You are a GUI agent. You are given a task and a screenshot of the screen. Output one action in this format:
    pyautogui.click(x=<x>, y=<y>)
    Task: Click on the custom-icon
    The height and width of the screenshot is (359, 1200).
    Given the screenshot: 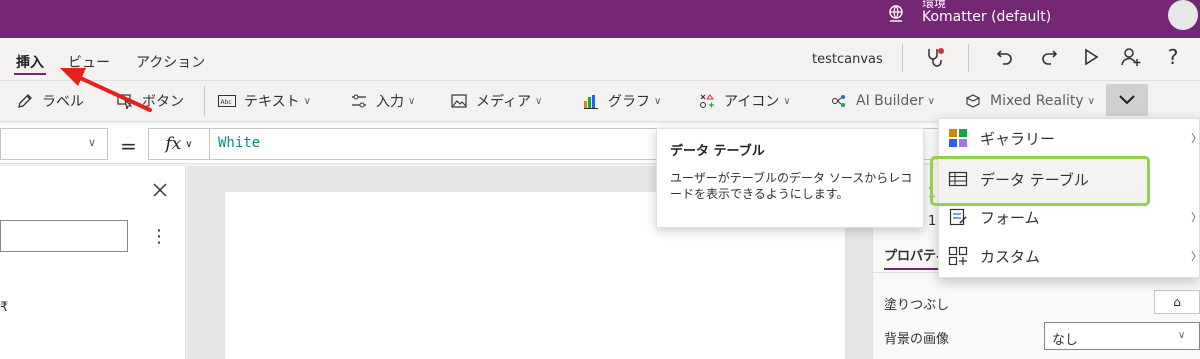 What is the action you would take?
    pyautogui.click(x=958, y=256)
    